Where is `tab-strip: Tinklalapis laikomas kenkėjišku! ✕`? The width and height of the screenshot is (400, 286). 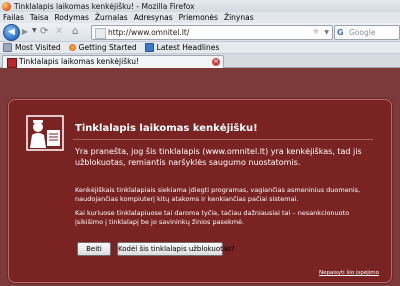
tab-strip: Tinklalapis laikomas kenkėjišku! ✕ is located at coordinates (200, 61).